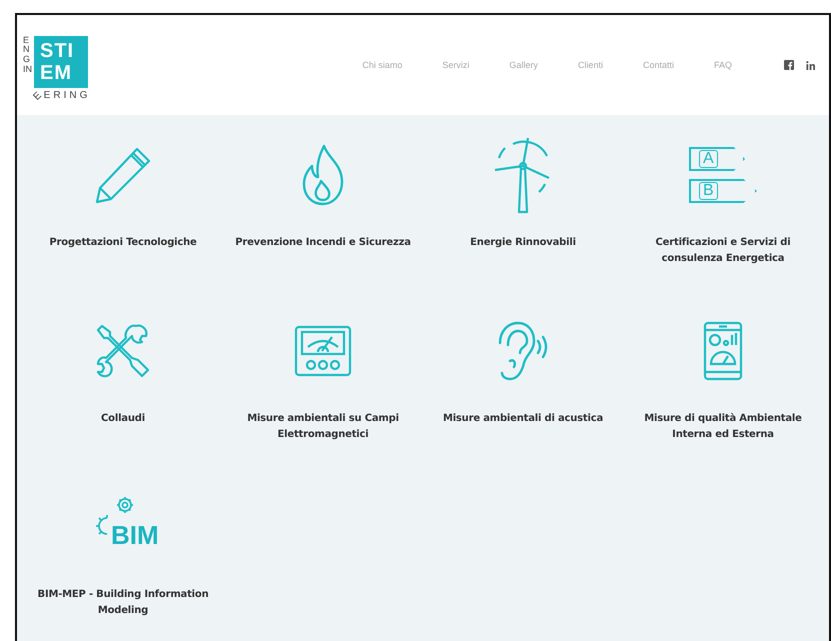 The image size is (831, 641). Describe the element at coordinates (56, 73) in the screenshot. I see `logo-text: EM` at that location.